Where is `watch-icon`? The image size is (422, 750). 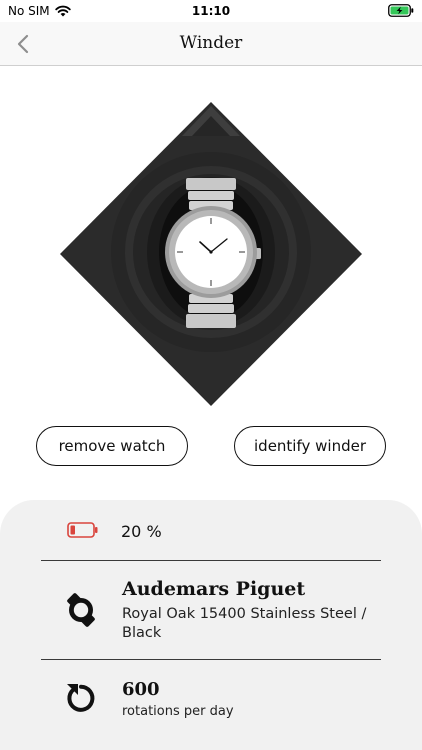
watch-icon is located at coordinates (81, 610).